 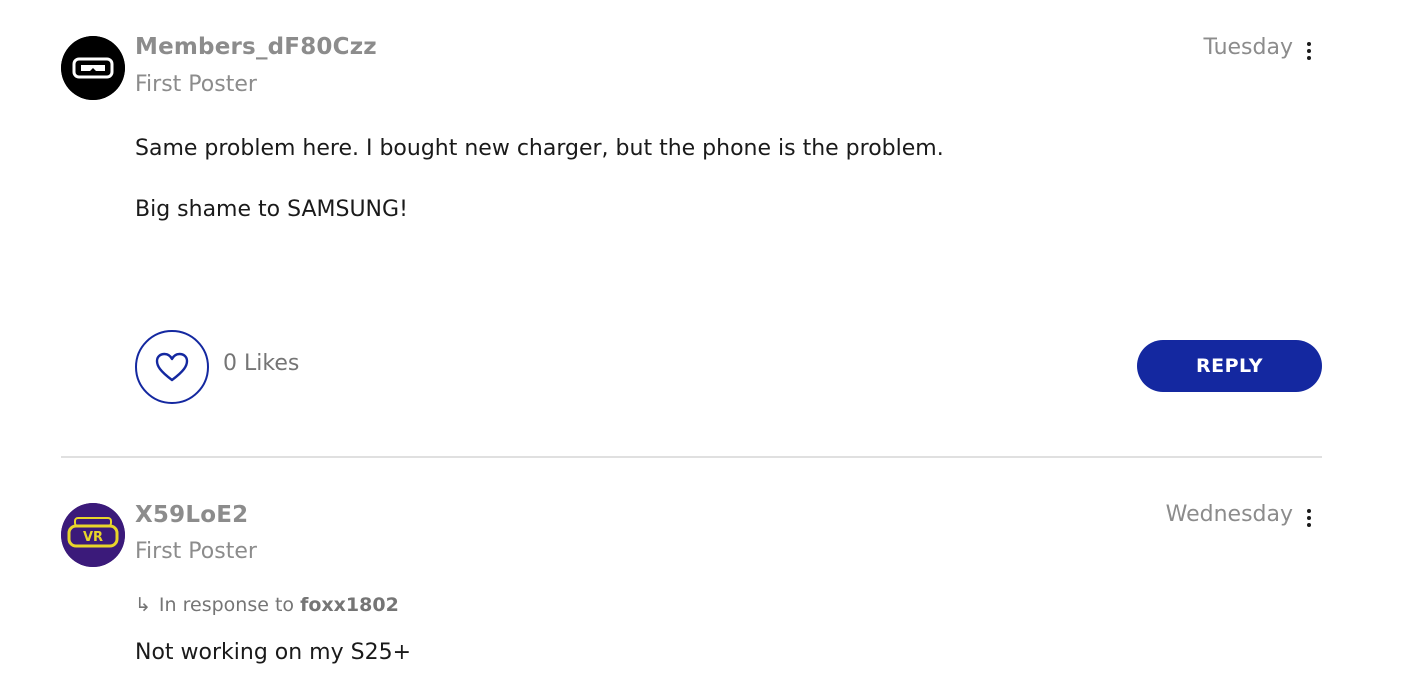 I want to click on reply-arrow-icon: ↳, so click(x=143, y=605).